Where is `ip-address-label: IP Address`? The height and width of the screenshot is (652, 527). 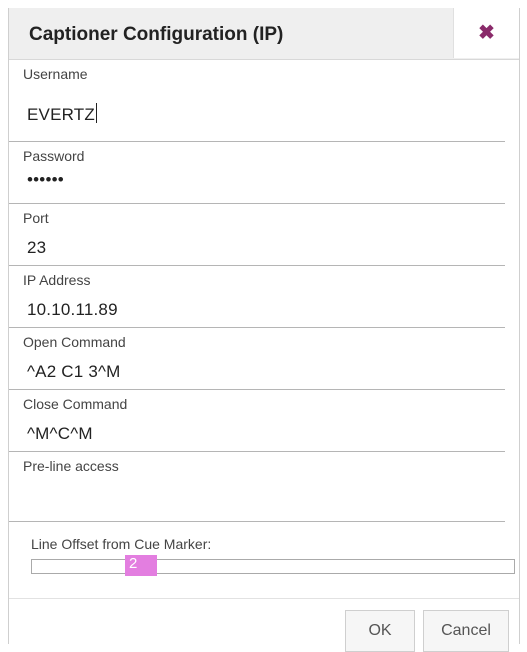
ip-address-label: IP Address is located at coordinates (57, 280).